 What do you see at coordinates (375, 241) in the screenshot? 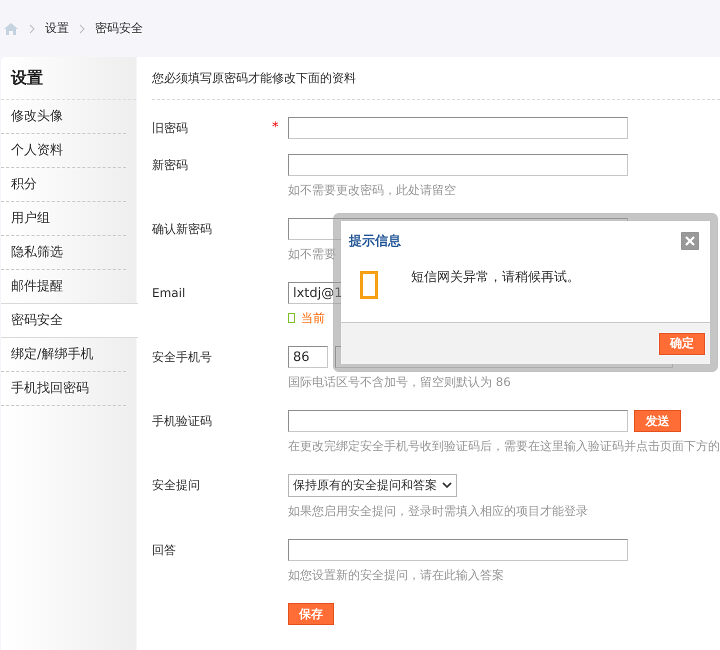
I see `dialog-title: 提示信息` at bounding box center [375, 241].